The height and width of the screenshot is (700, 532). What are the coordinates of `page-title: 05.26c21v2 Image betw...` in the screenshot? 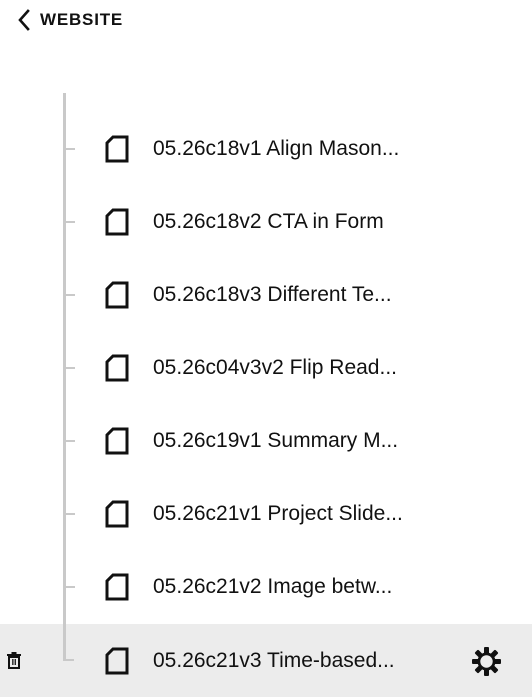 It's located at (273, 586).